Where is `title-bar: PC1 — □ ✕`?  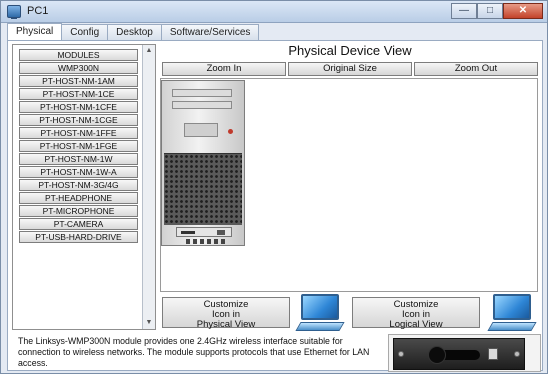
title-bar: PC1 — □ ✕ is located at coordinates (274, 12).